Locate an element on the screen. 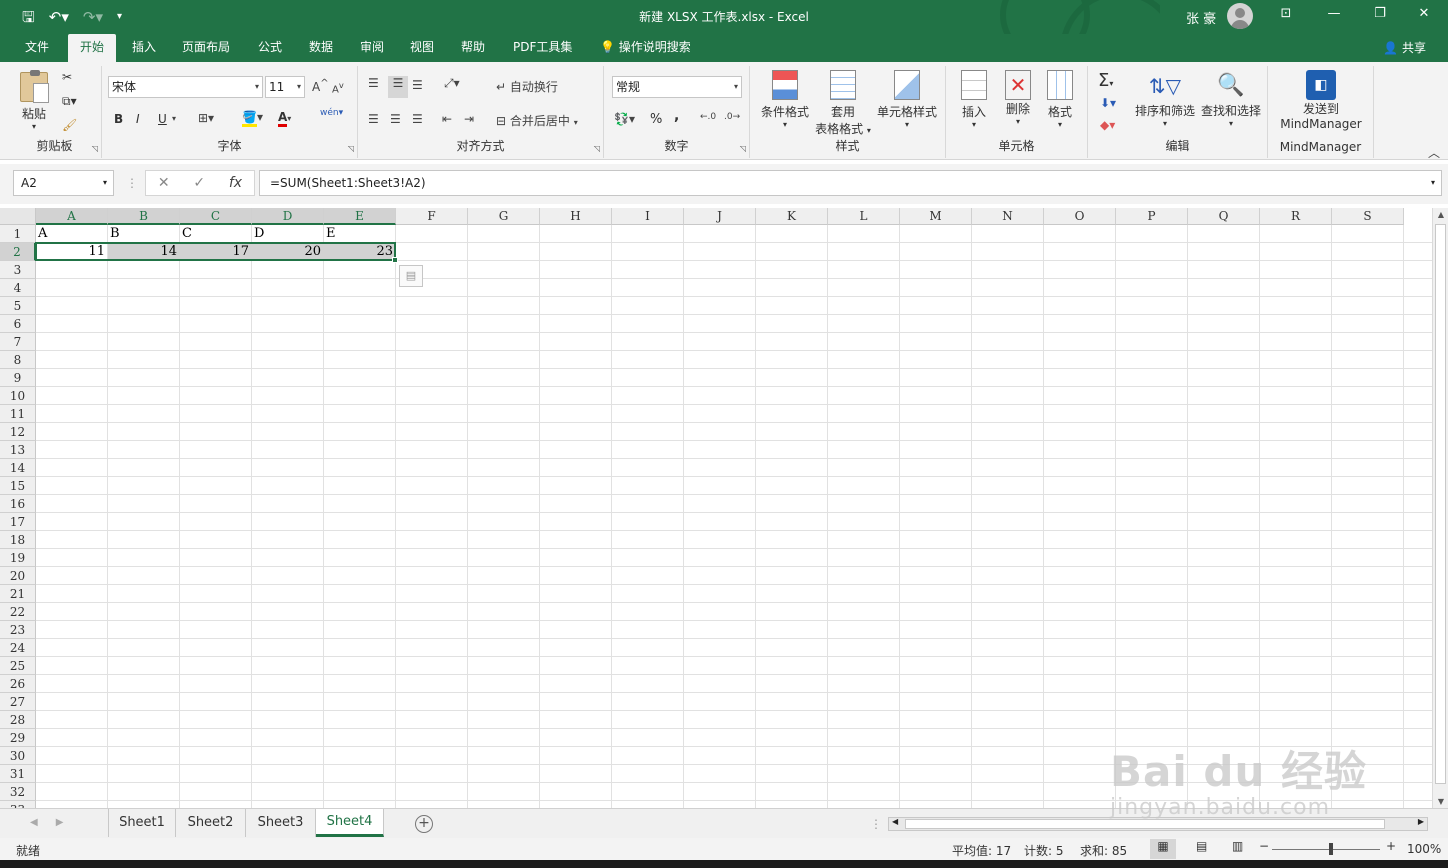  zoom-in-icon: + is located at coordinates (1391, 846).